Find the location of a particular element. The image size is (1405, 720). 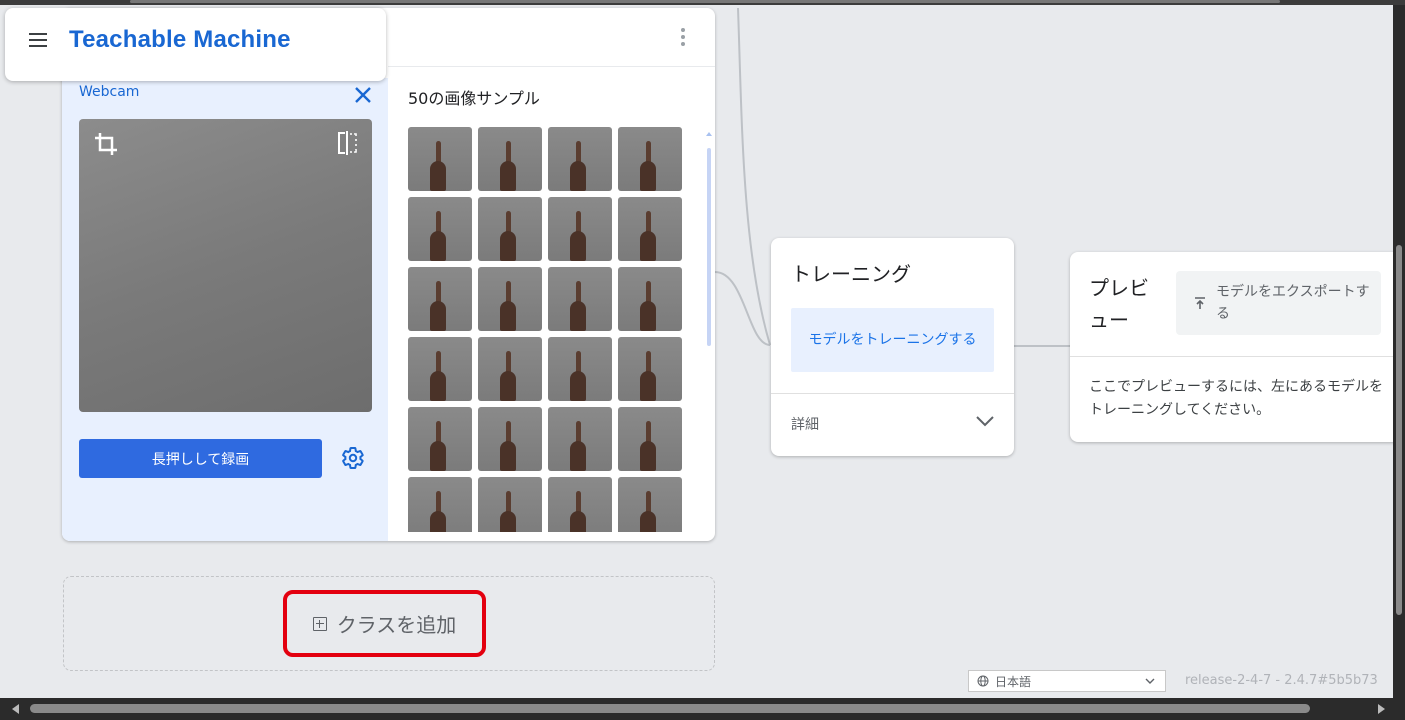

details-label: 詳細 is located at coordinates (805, 424).